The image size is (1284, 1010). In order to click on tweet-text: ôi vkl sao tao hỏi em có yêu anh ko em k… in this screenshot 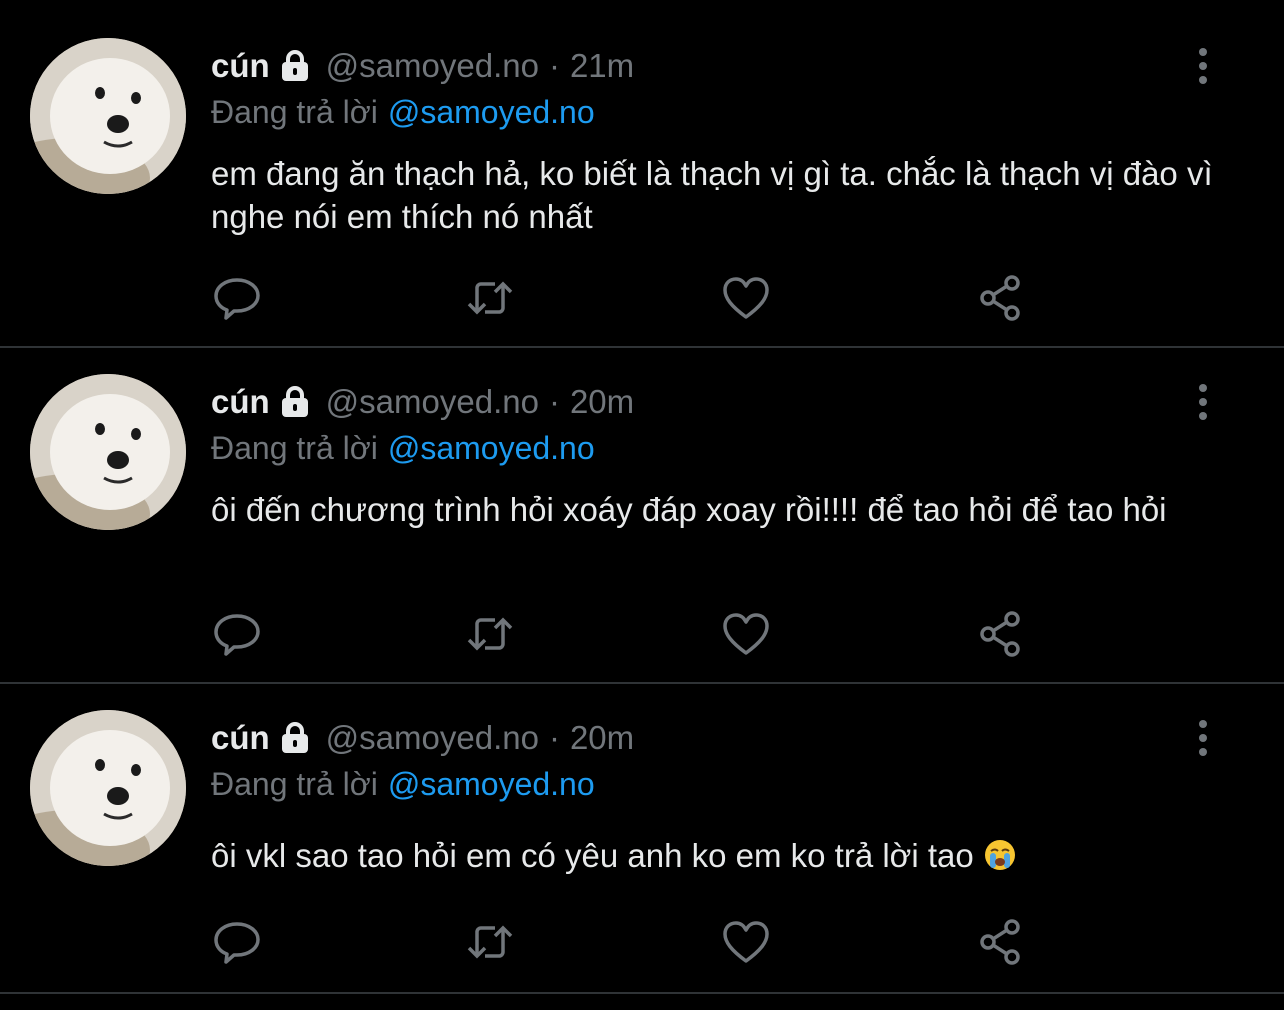, I will do `click(592, 855)`.